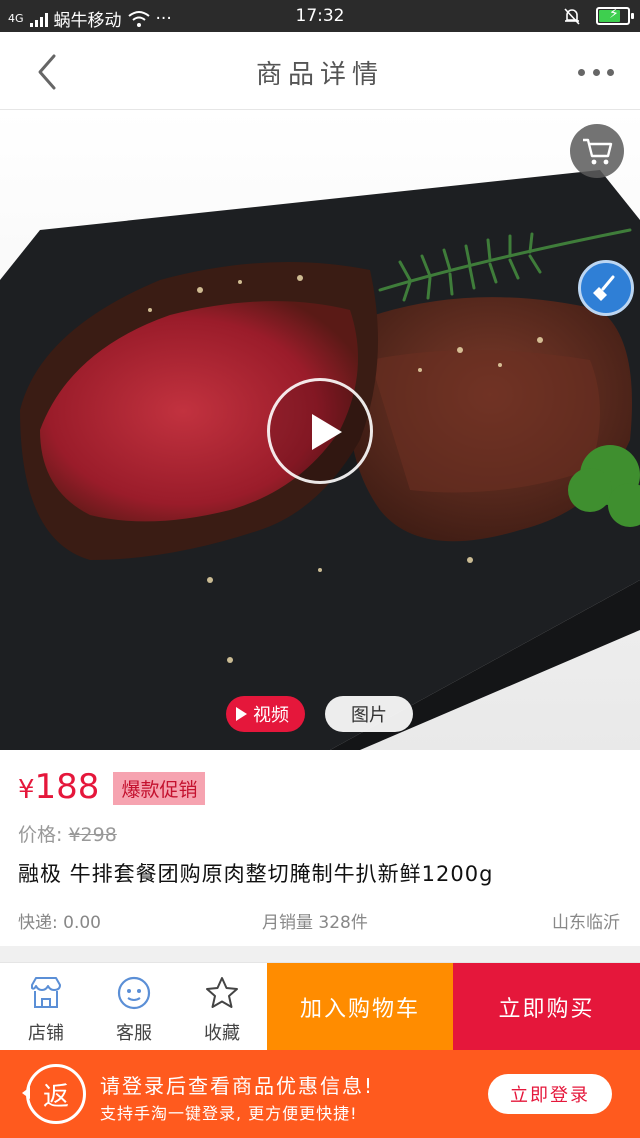 This screenshot has width=640, height=1138. Describe the element at coordinates (46, 992) in the screenshot. I see `store-icon` at that location.